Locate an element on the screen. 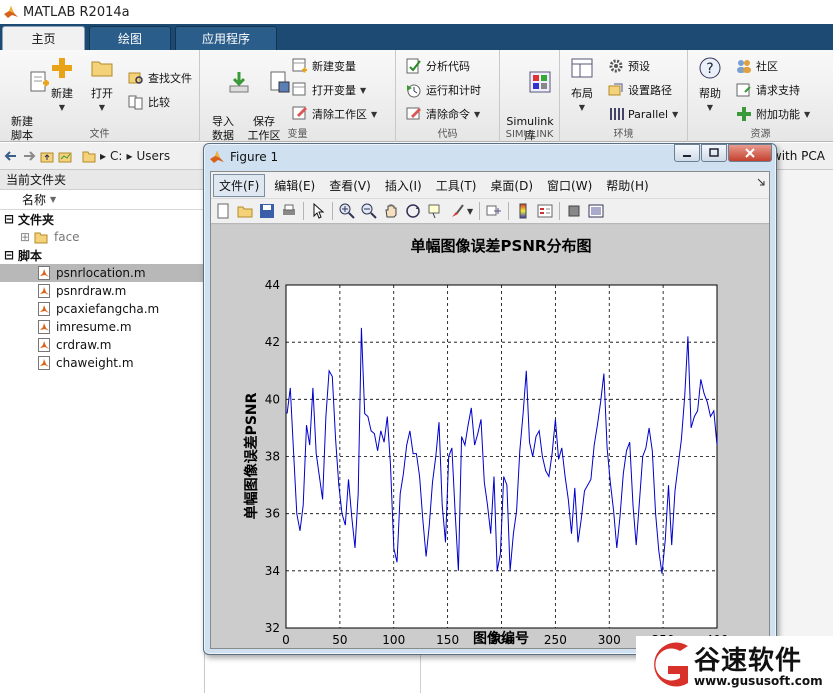  analyze-code-label: 分析代码 is located at coordinates (448, 66).